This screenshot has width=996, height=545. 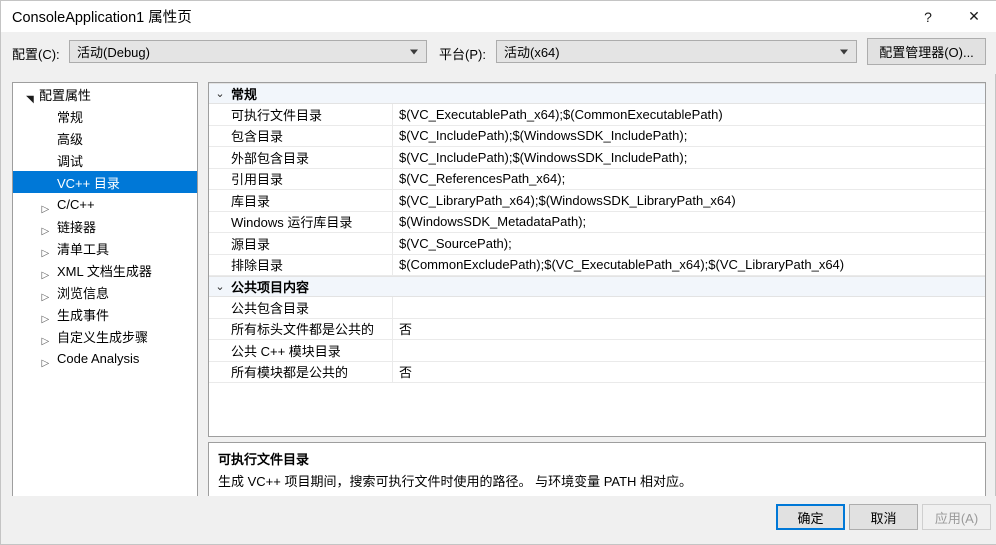 What do you see at coordinates (597, 93) in the screenshot?
I see `grid-group-header: ⌄ 常规` at bounding box center [597, 93].